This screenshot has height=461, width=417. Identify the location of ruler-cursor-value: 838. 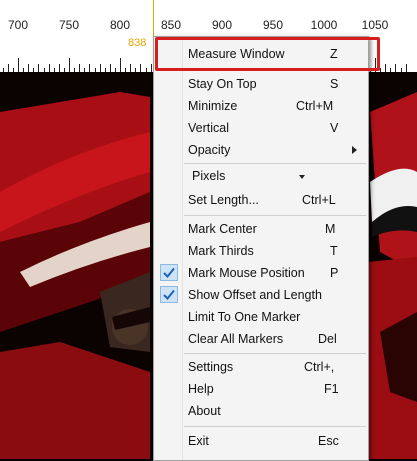
(137, 43).